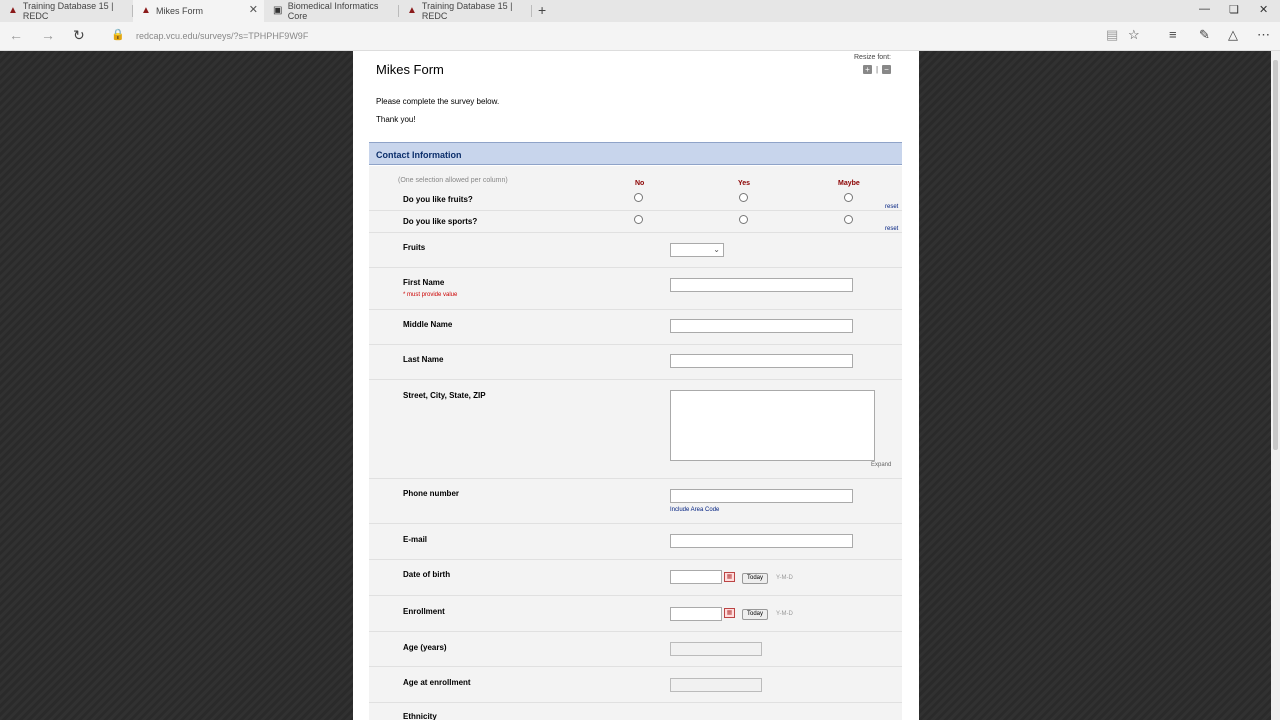  Describe the element at coordinates (415, 539) in the screenshot. I see `email-label: E-mail` at that location.